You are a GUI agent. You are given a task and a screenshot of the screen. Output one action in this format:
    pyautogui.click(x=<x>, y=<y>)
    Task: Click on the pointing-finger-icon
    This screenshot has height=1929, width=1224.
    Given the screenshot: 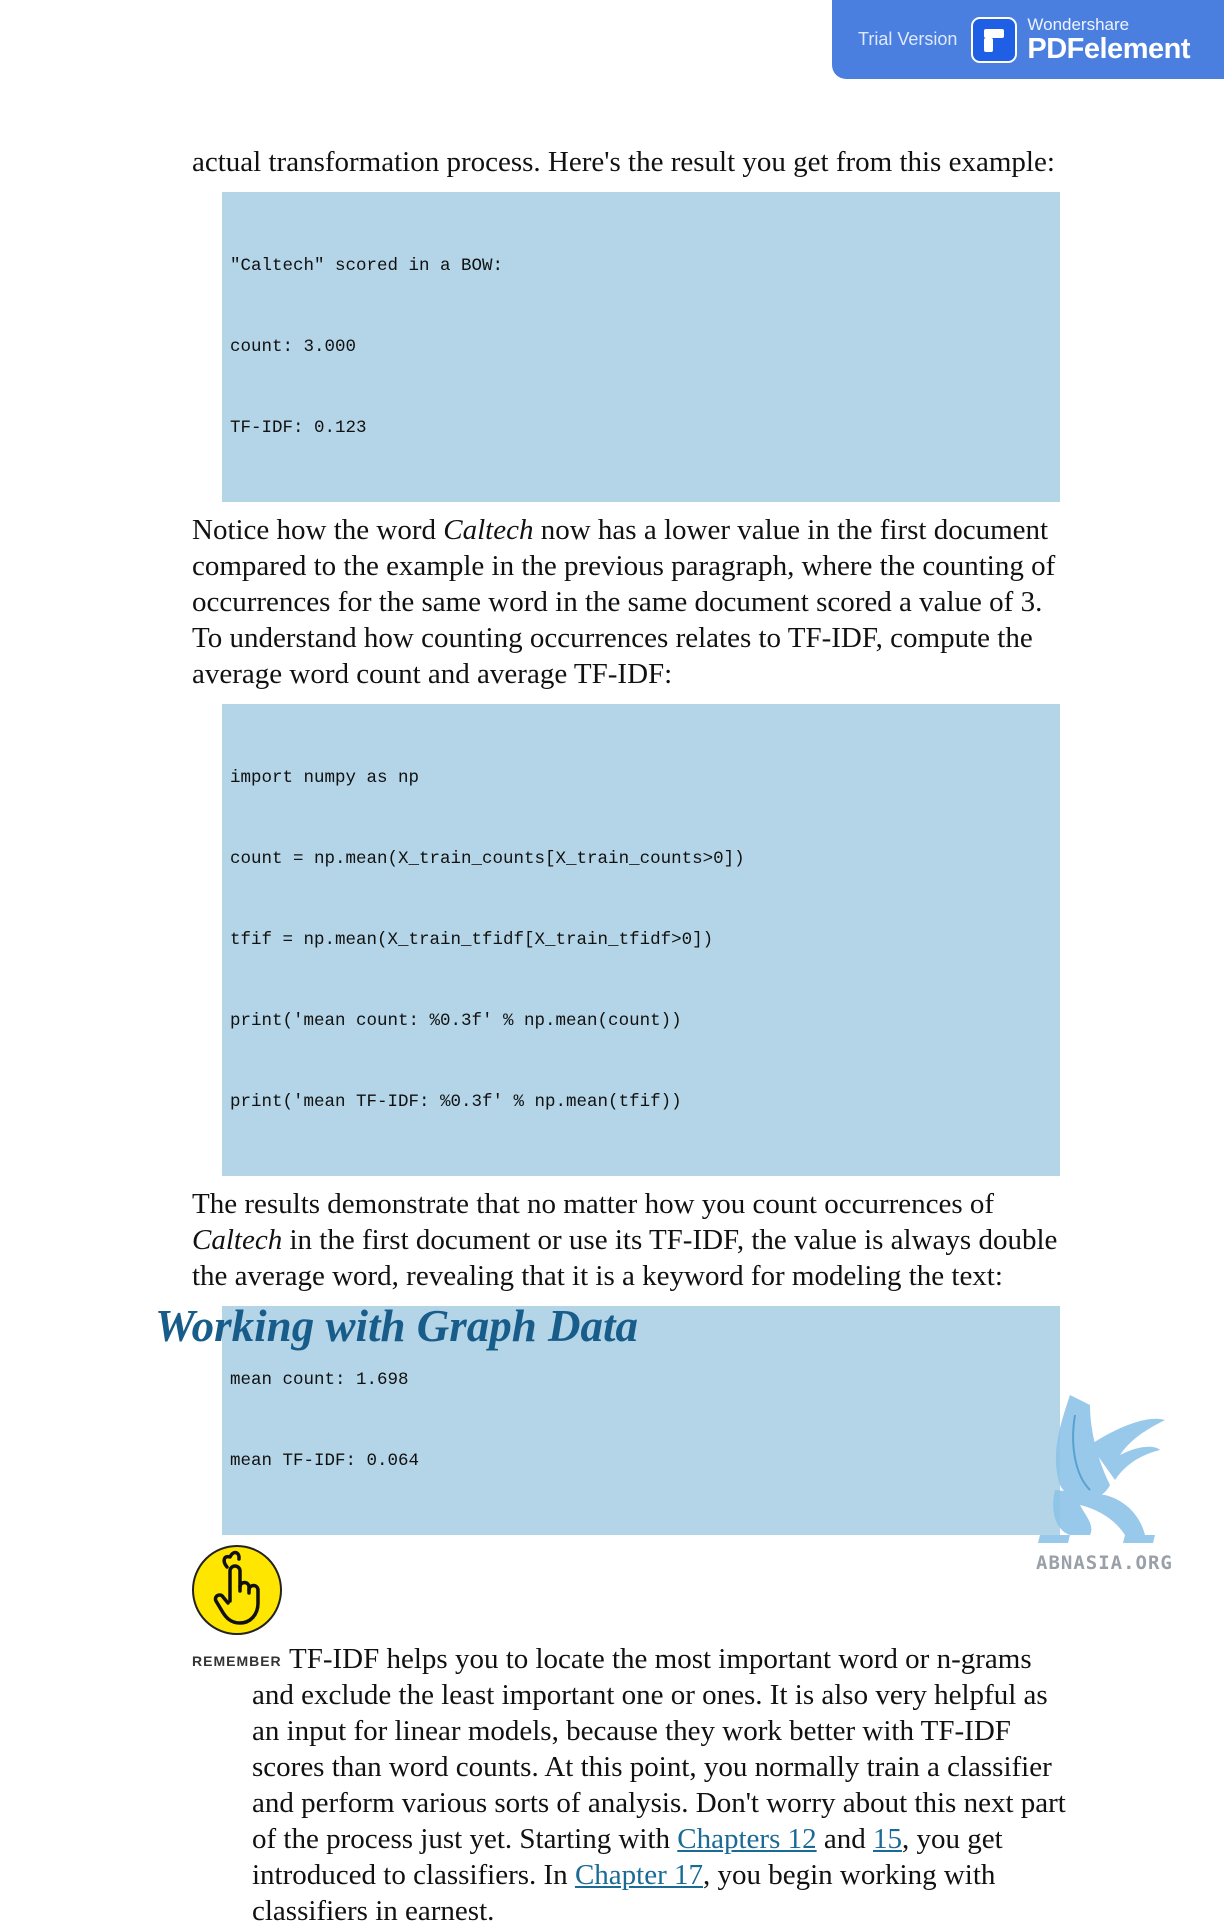 What is the action you would take?
    pyautogui.click(x=237, y=1590)
    